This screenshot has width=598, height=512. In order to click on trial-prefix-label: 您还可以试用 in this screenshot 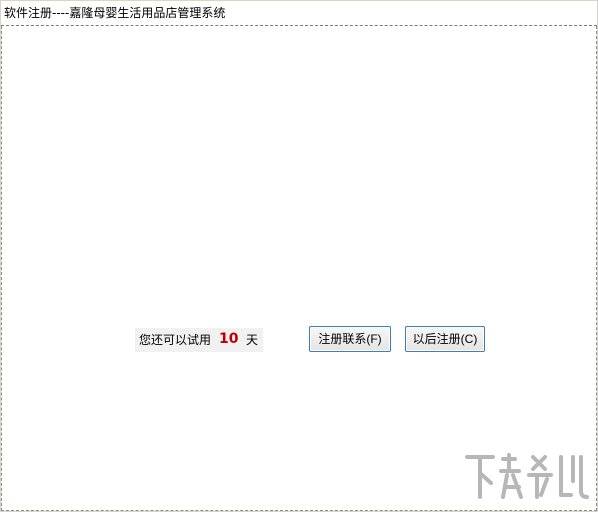, I will do `click(175, 340)`.